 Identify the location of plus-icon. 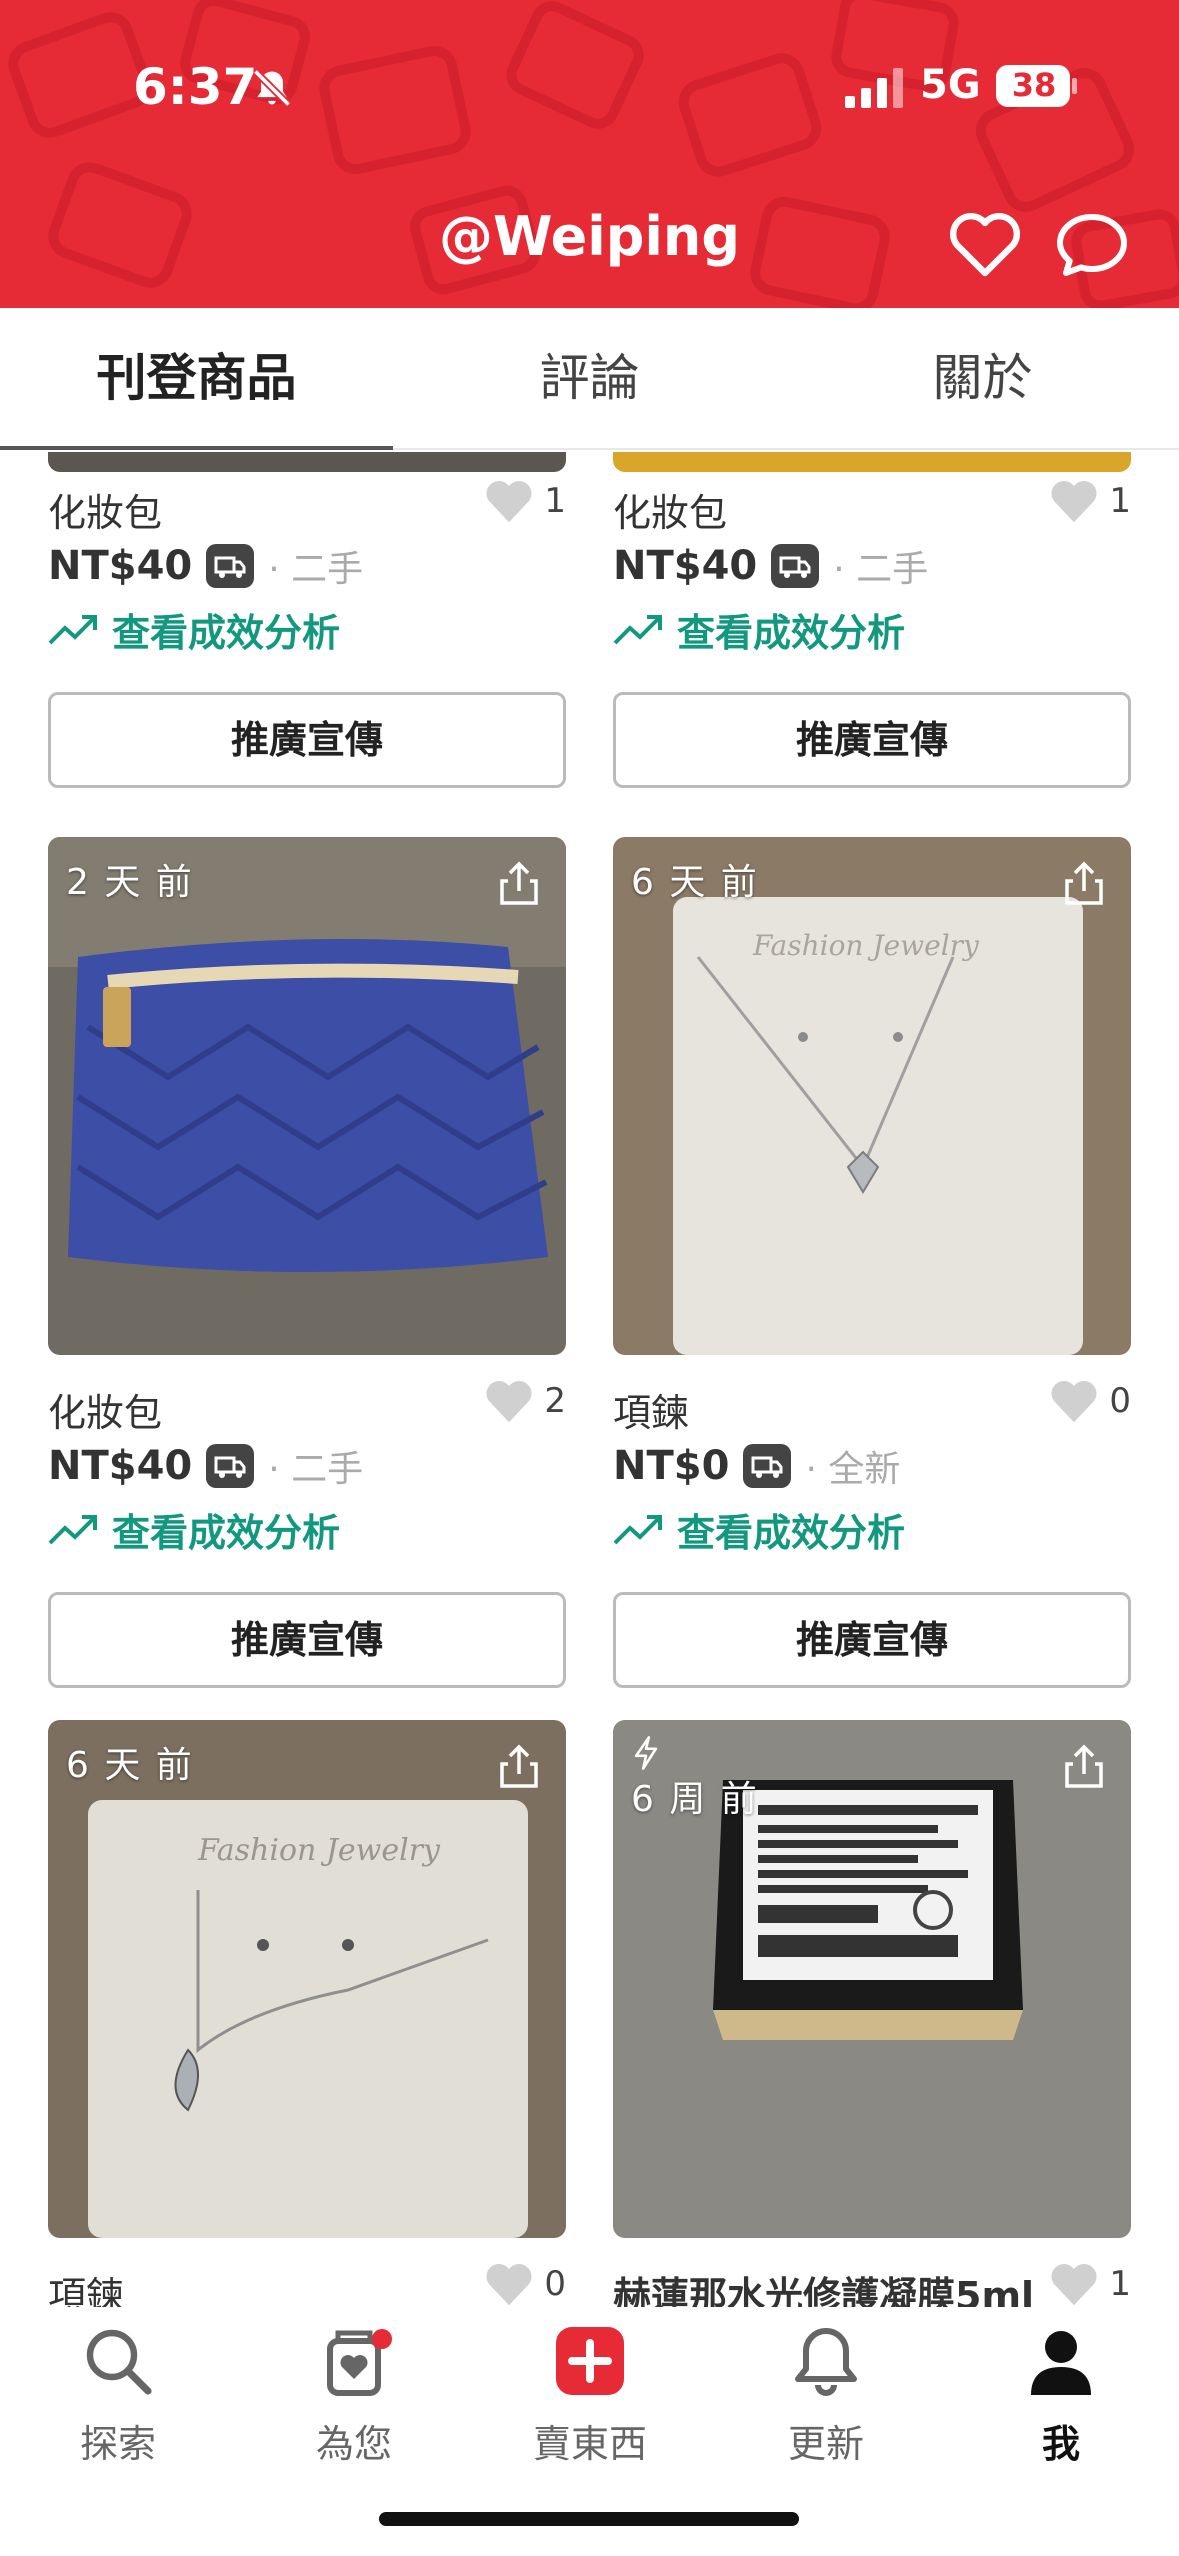
(590, 2361).